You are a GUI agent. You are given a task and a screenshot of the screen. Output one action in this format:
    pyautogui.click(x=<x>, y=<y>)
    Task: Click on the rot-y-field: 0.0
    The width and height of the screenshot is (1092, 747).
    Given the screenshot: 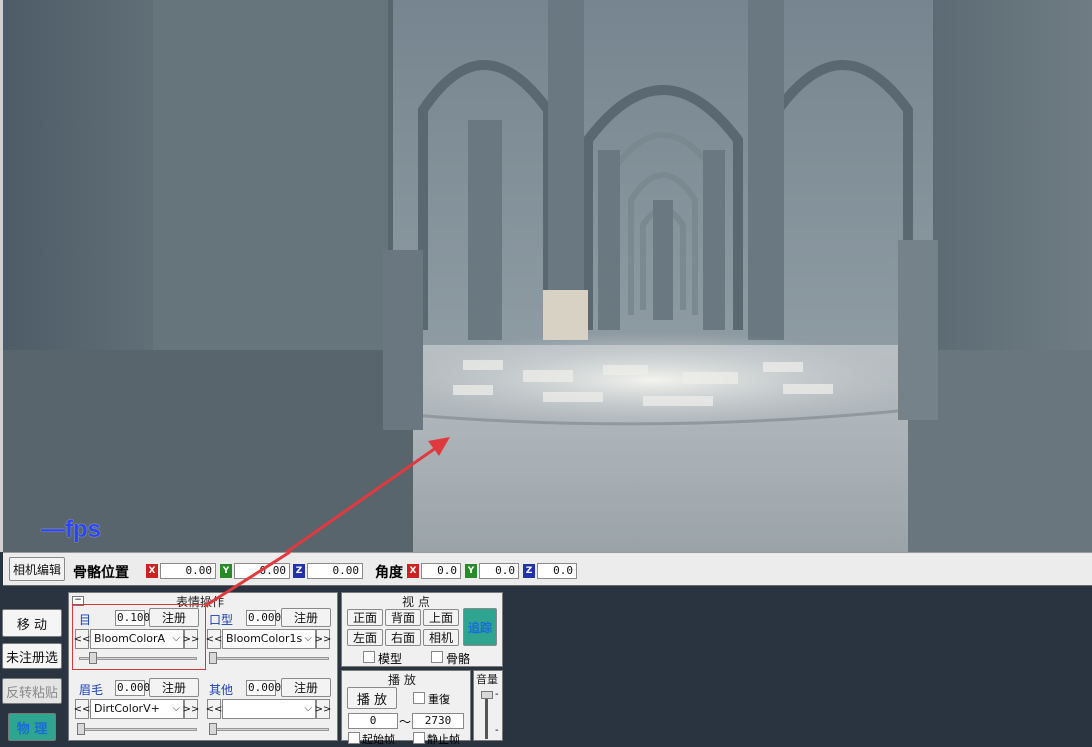 What is the action you would take?
    pyautogui.click(x=499, y=571)
    